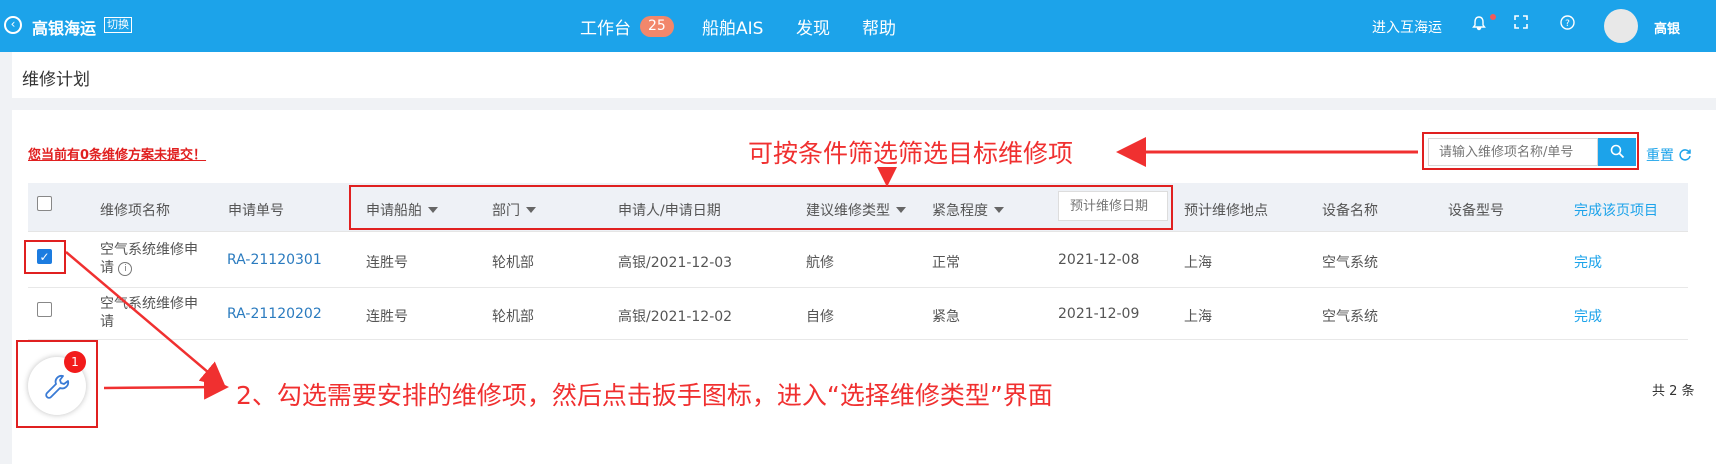 The height and width of the screenshot is (464, 1716). What do you see at coordinates (145, 319) in the screenshot?
I see `arrow-from-checkbox` at bounding box center [145, 319].